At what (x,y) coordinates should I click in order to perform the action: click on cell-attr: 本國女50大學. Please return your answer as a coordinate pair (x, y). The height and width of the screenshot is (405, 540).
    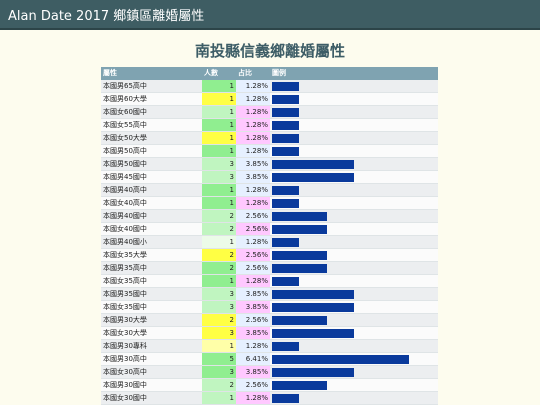
    Looking at the image, I should click on (125, 138).